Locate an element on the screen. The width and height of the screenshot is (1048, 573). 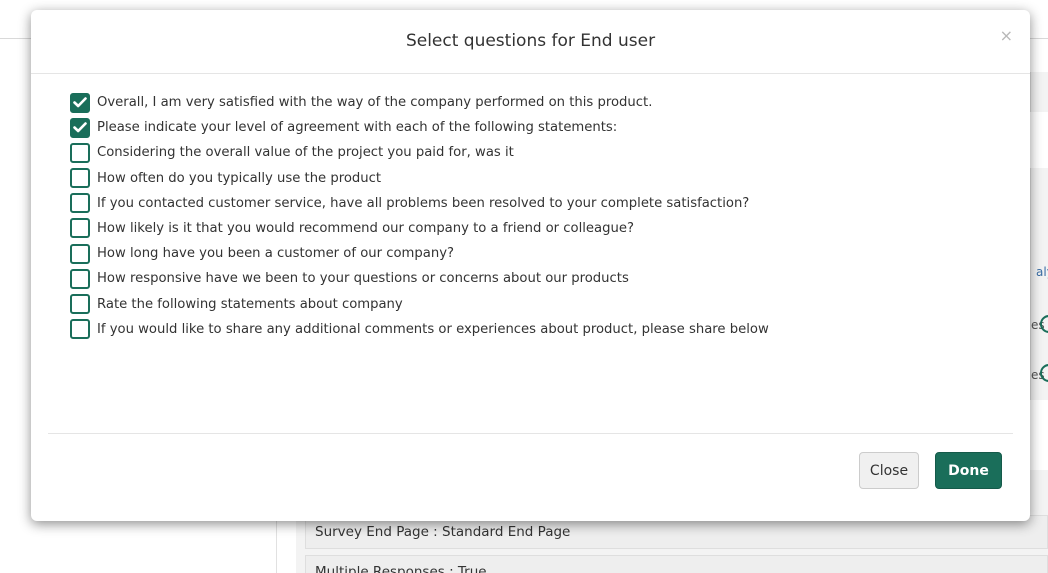
close-icon: × is located at coordinates (1006, 35).